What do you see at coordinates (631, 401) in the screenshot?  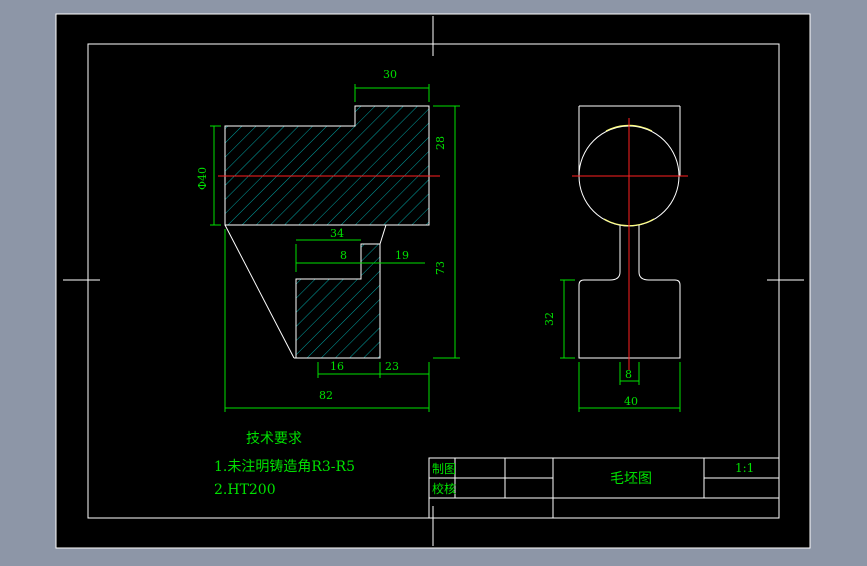 I see `dim-40: 40` at bounding box center [631, 401].